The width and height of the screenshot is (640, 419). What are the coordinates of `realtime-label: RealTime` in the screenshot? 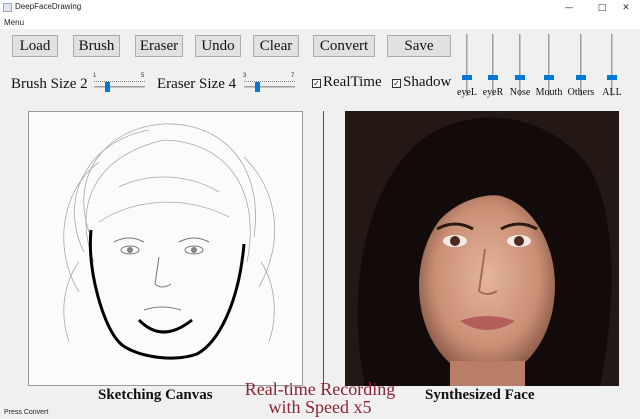 It's located at (352, 82).